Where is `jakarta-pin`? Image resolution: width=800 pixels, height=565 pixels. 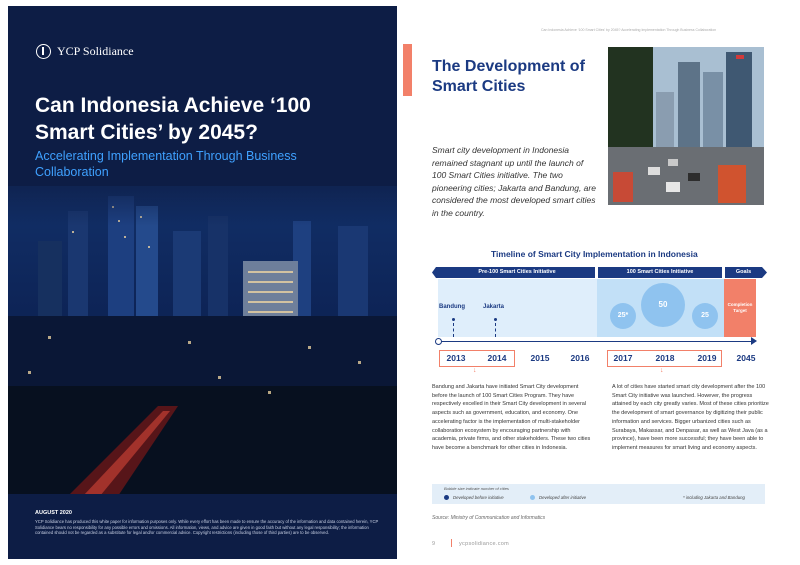
jakarta-pin is located at coordinates (495, 319).